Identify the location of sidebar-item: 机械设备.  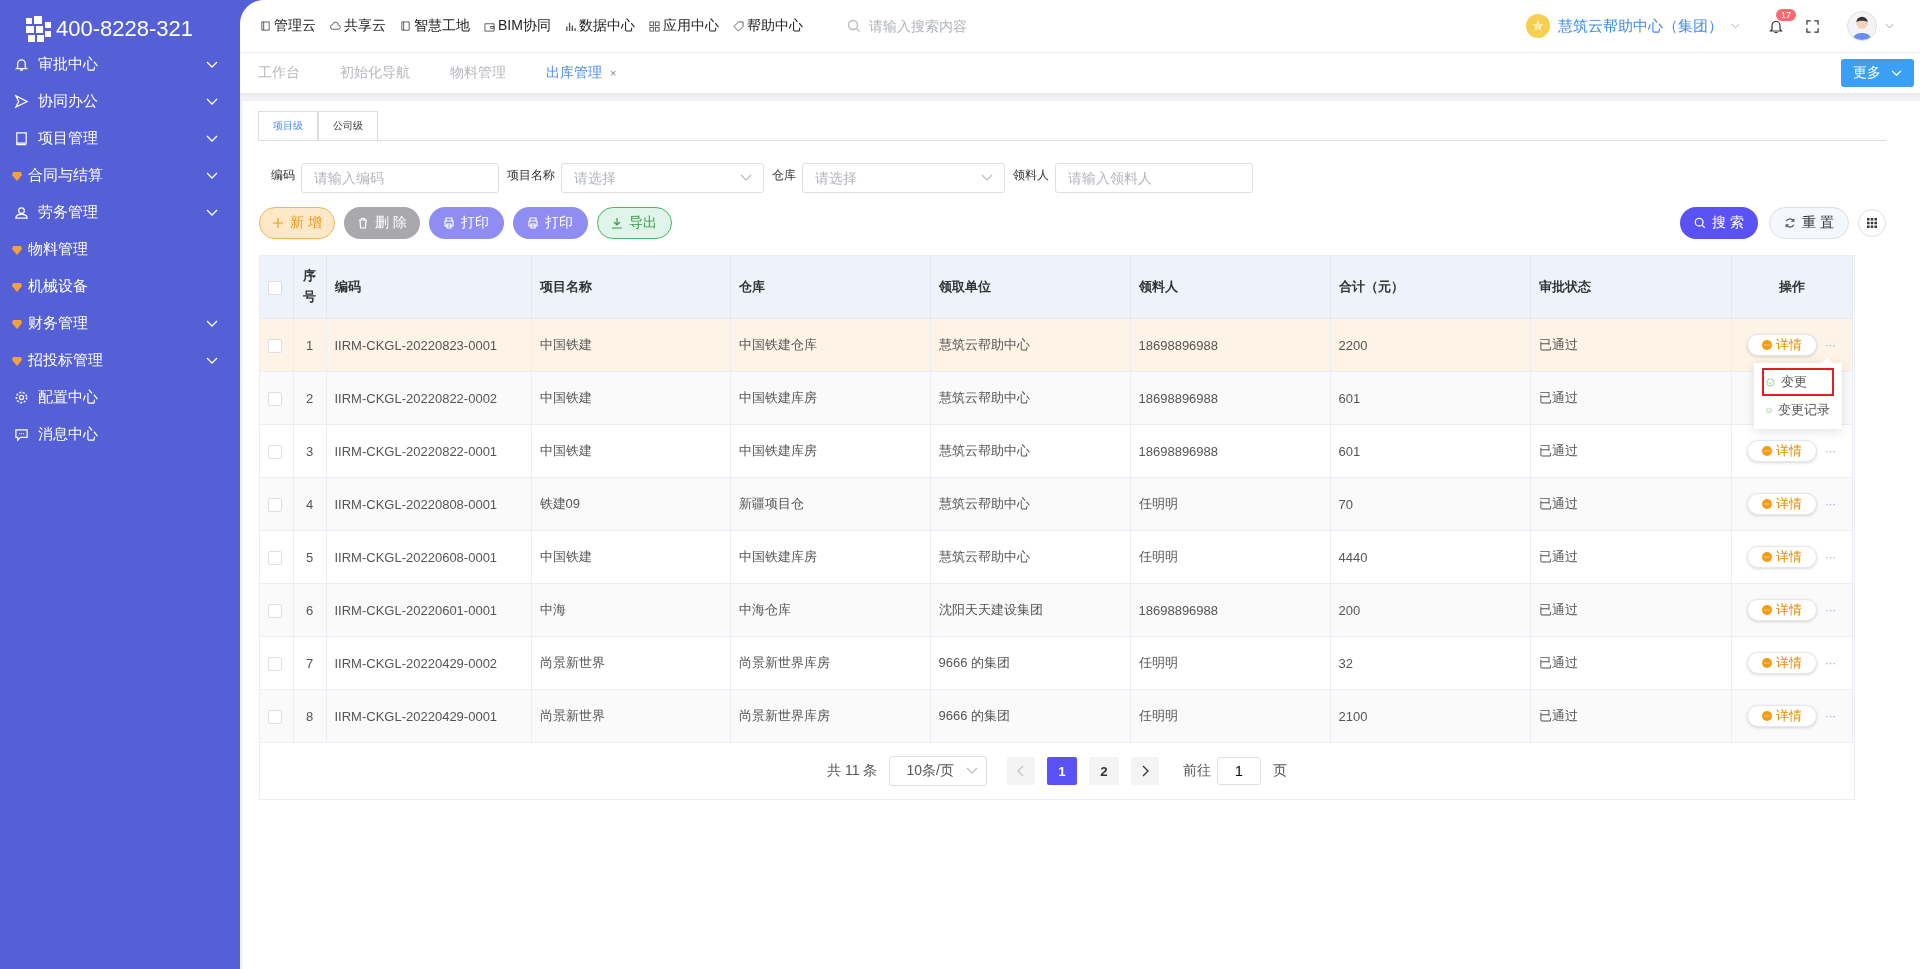
(120, 286).